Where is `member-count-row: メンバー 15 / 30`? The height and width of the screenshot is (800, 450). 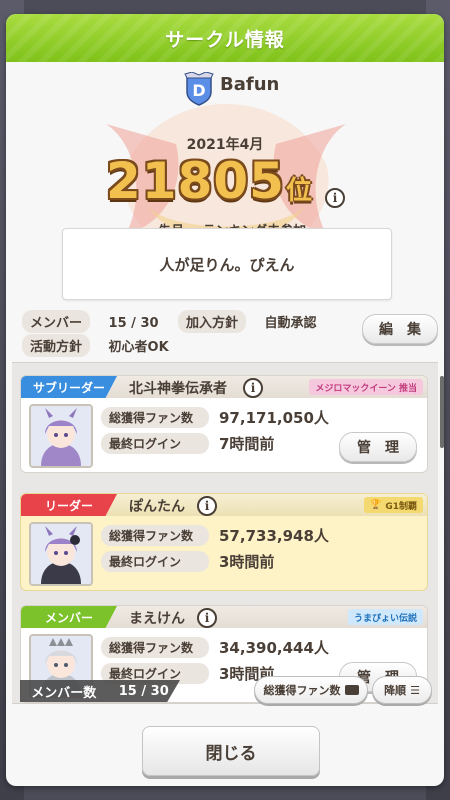 member-count-row: メンバー 15 / 30 is located at coordinates (90, 321).